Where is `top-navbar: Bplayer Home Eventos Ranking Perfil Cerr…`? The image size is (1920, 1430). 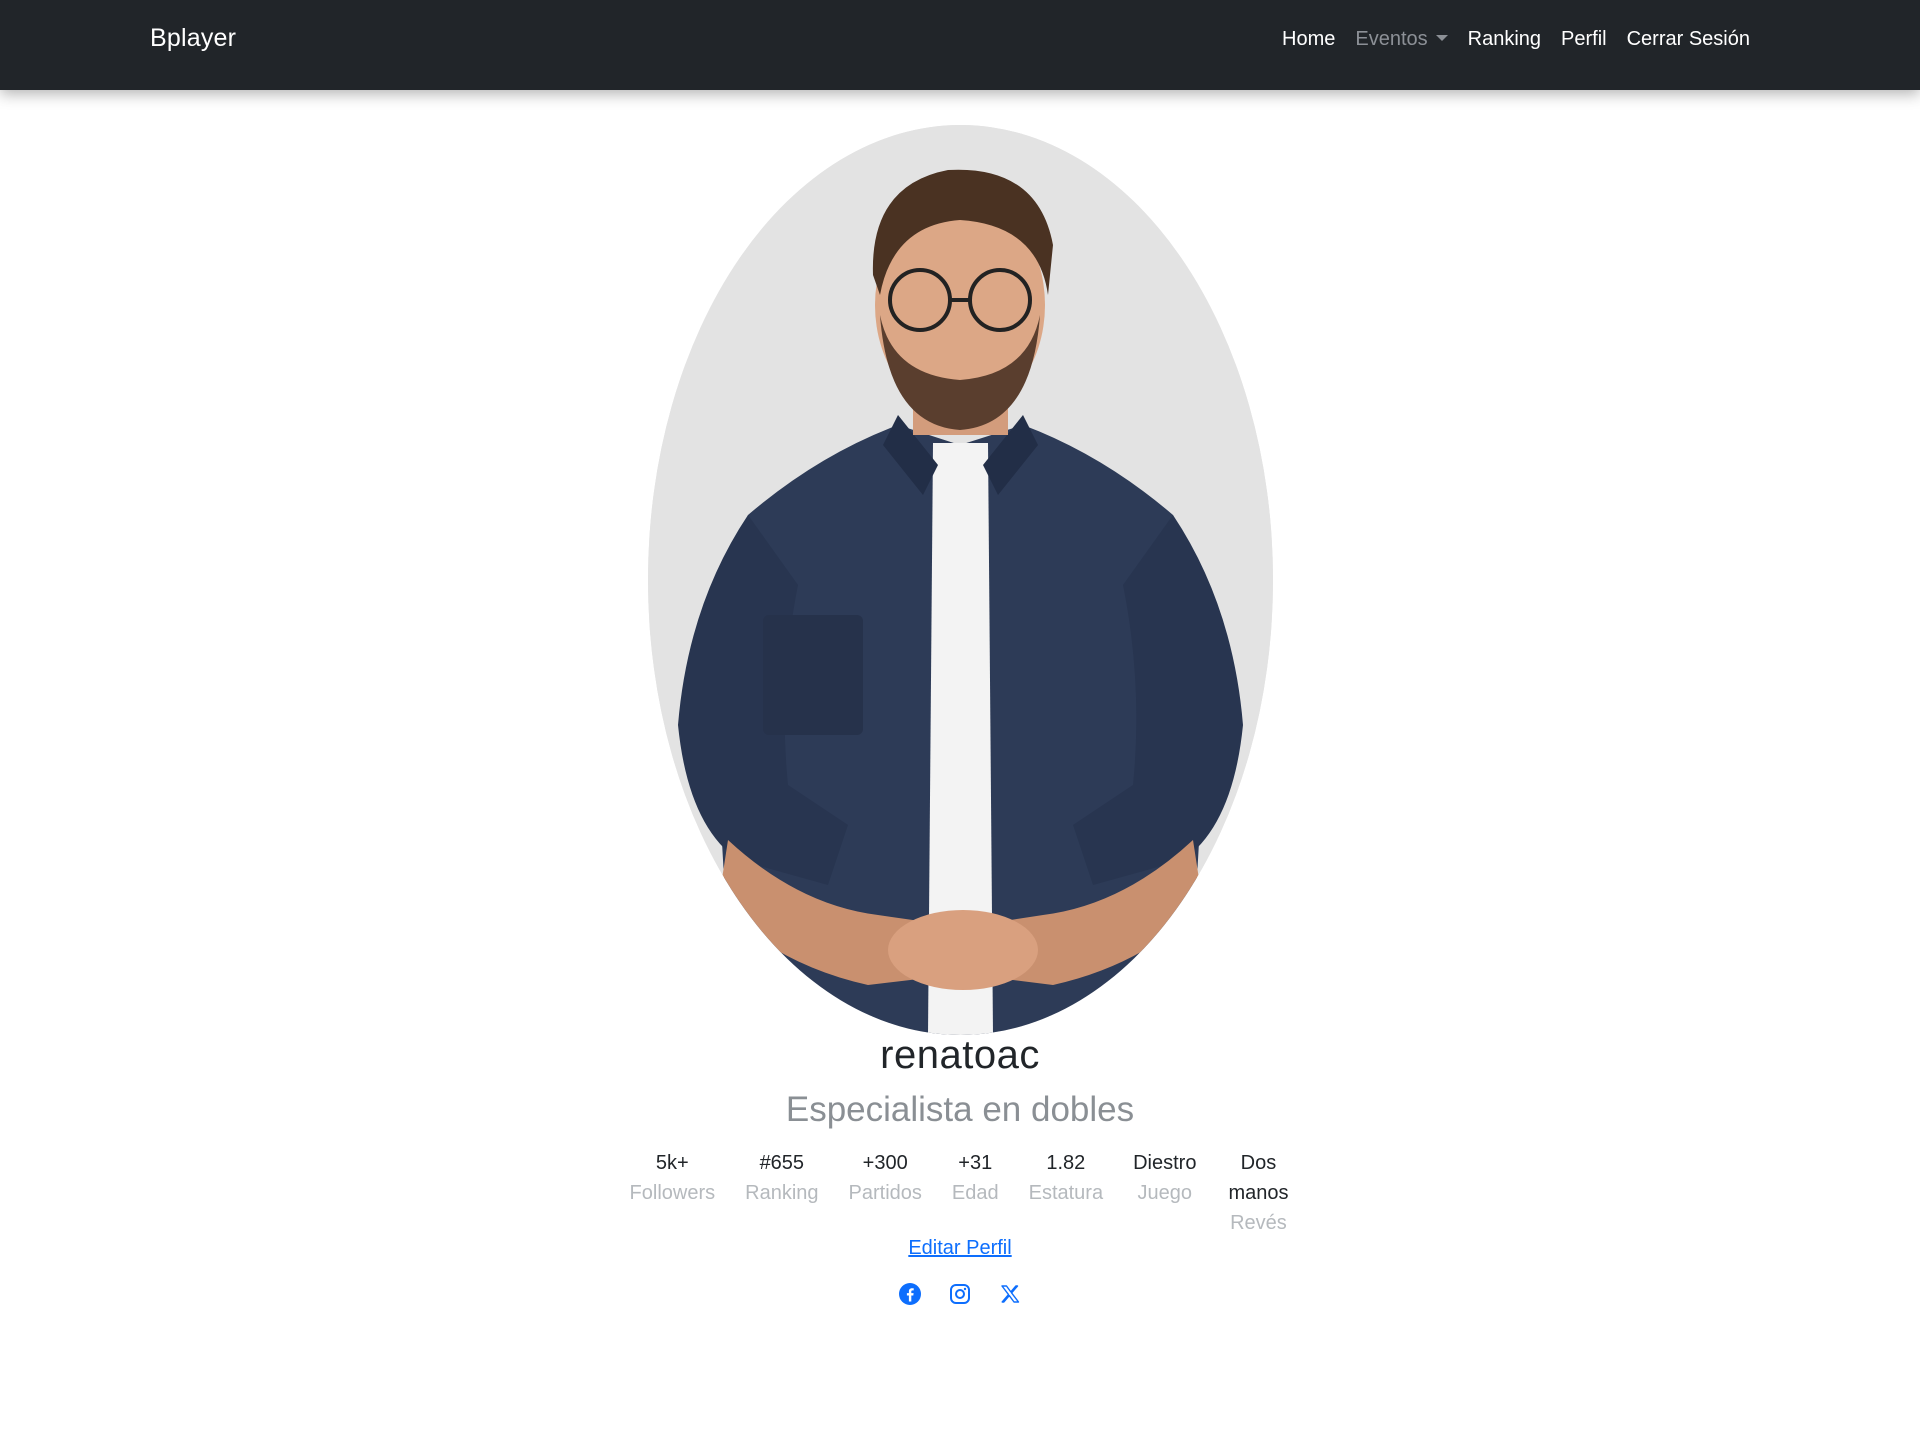
top-navbar: Bplayer Home Eventos Ranking Perfil Cerr… is located at coordinates (960, 45).